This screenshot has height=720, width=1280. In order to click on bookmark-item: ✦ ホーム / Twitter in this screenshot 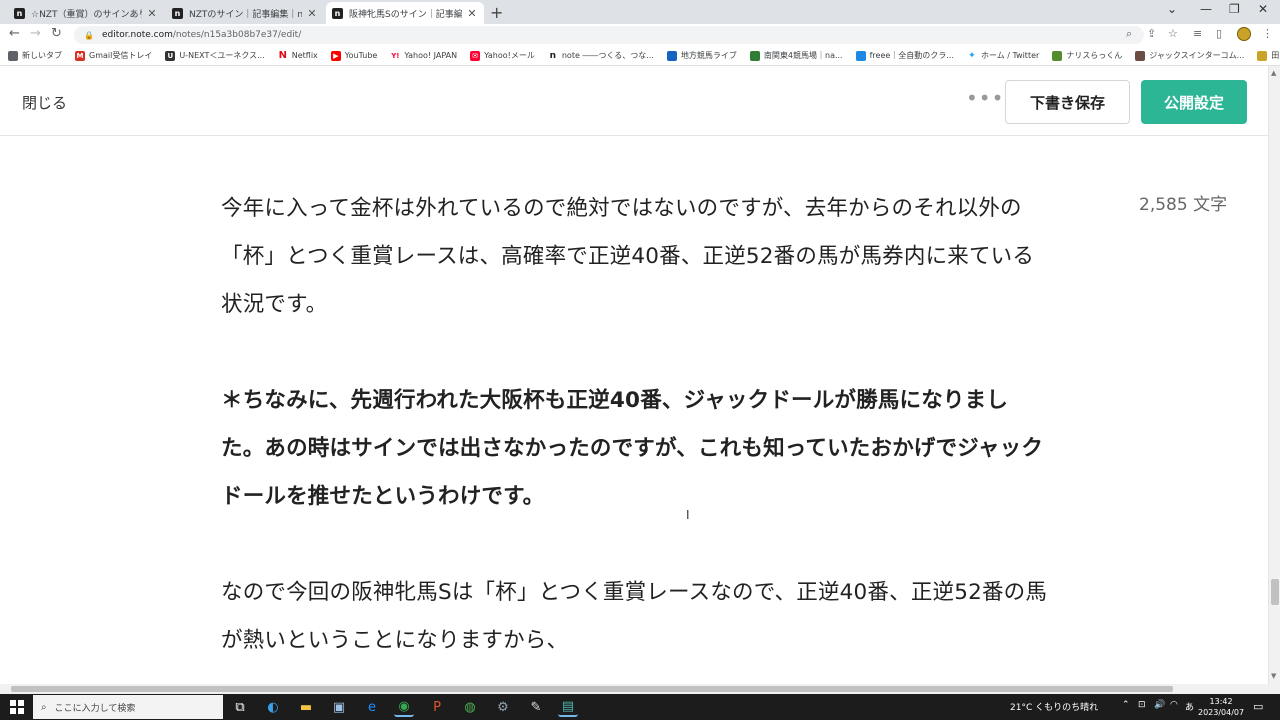, I will do `click(1003, 55)`.